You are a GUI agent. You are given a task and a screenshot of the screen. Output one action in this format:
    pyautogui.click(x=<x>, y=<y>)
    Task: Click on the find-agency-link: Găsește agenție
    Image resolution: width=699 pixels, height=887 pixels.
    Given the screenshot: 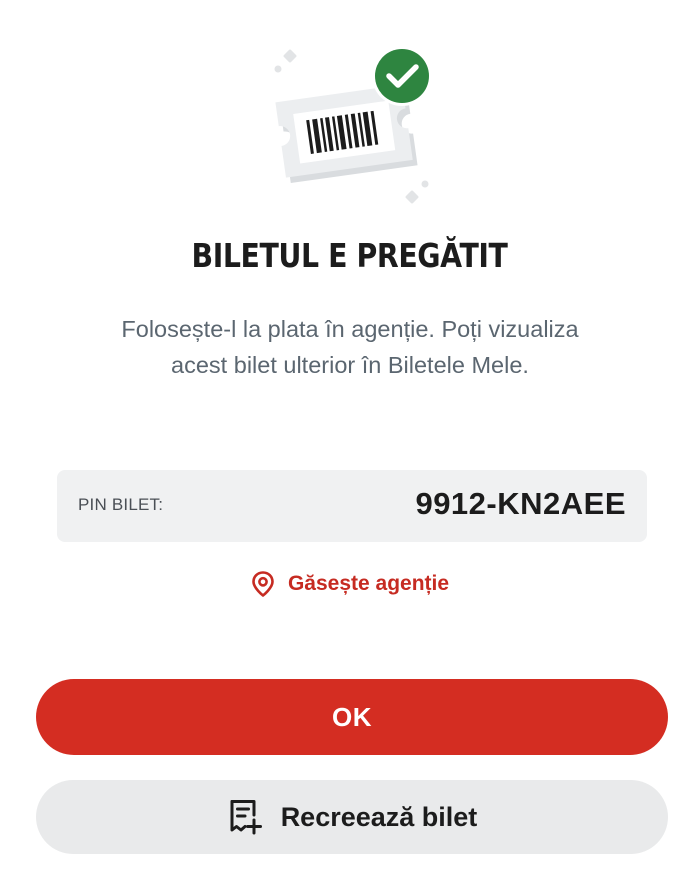 What is the action you would take?
    pyautogui.click(x=349, y=584)
    